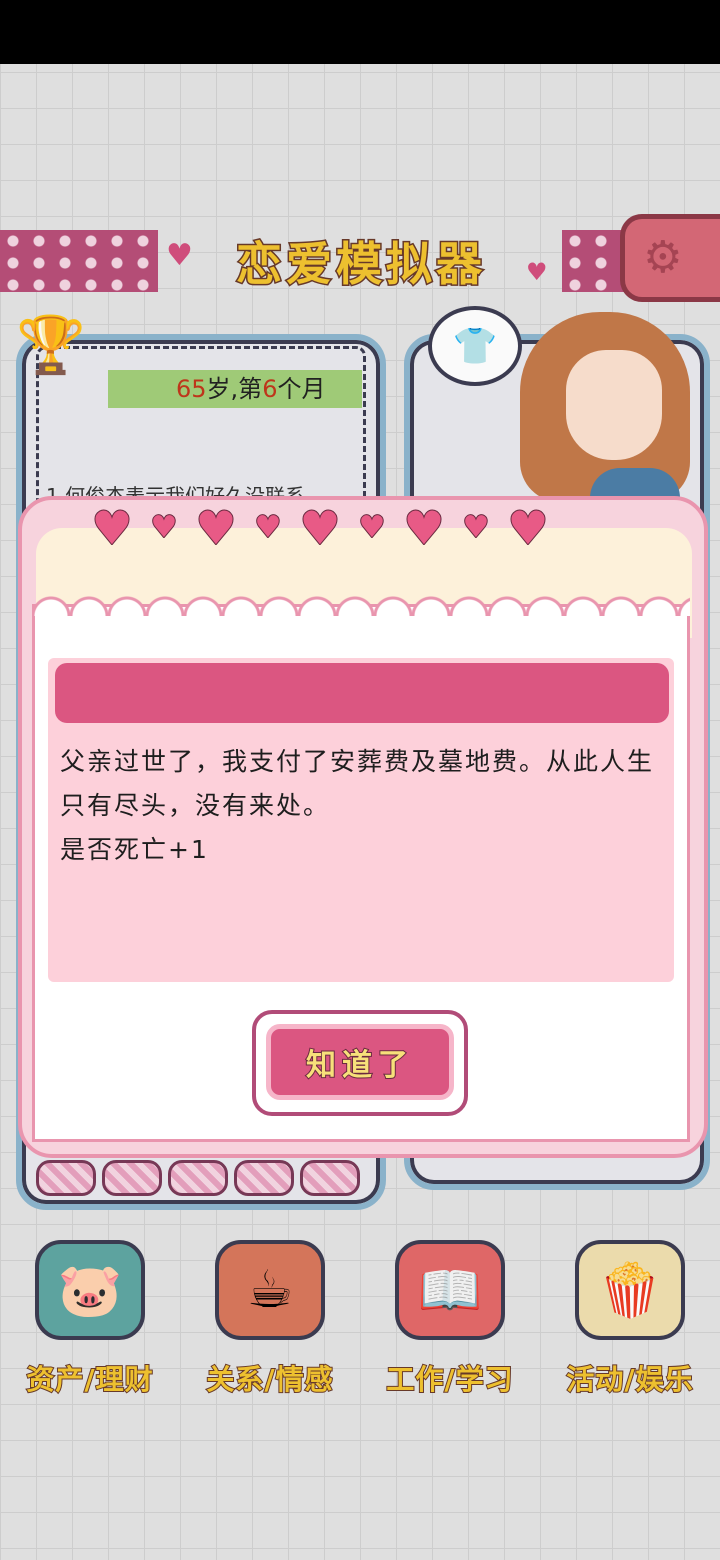  I want to click on status-bar, so click(360, 32).